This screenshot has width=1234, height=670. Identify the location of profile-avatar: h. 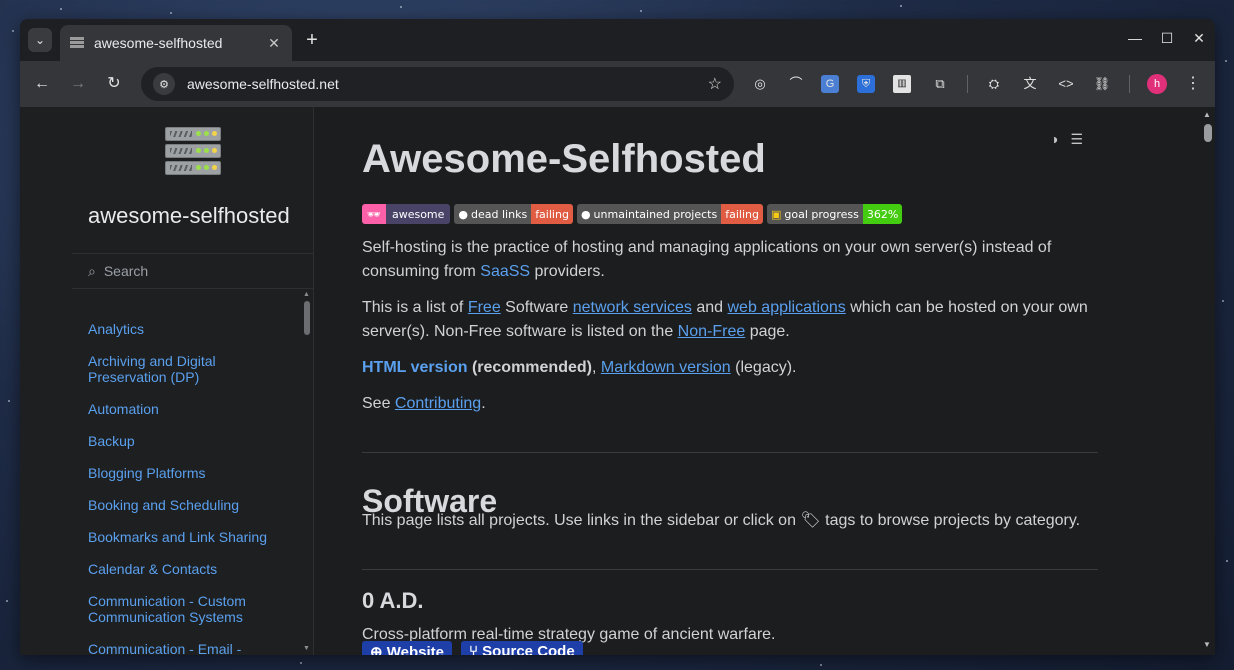
(1157, 84).